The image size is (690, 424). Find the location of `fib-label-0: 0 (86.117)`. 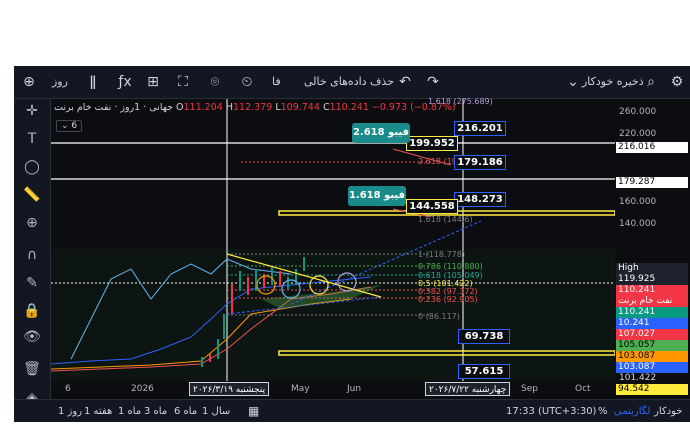

fib-label-0: 0 (86.117) is located at coordinates (439, 316).